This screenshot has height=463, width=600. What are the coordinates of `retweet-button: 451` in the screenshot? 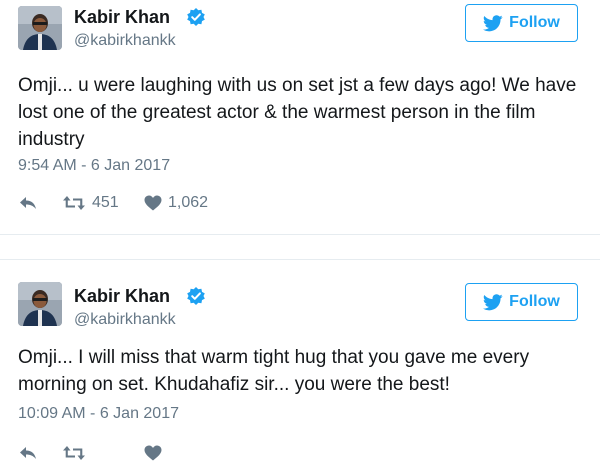 It's located at (103, 203).